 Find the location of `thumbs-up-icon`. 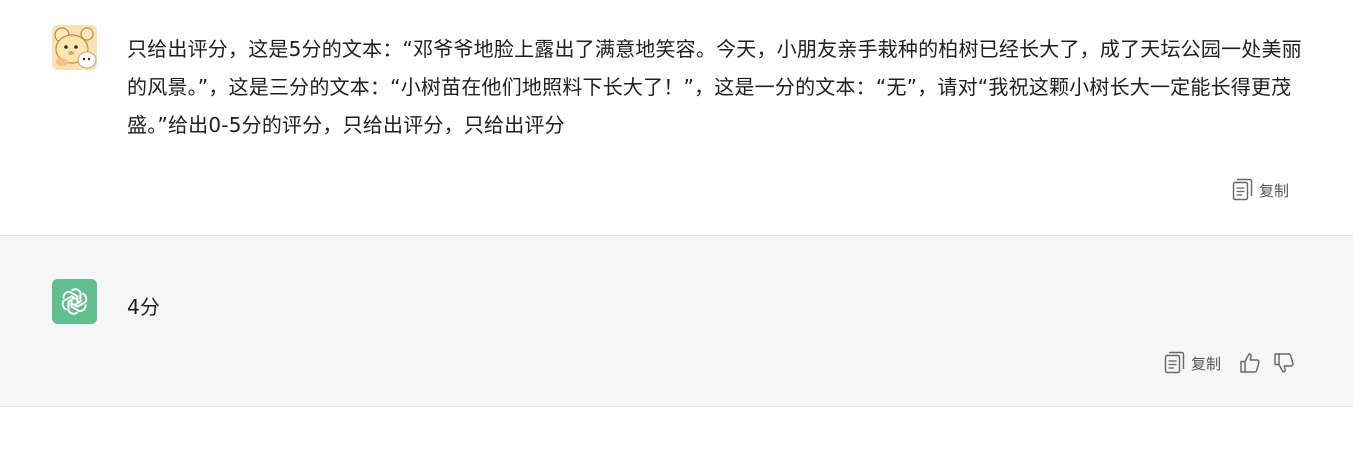

thumbs-up-icon is located at coordinates (1250, 363).